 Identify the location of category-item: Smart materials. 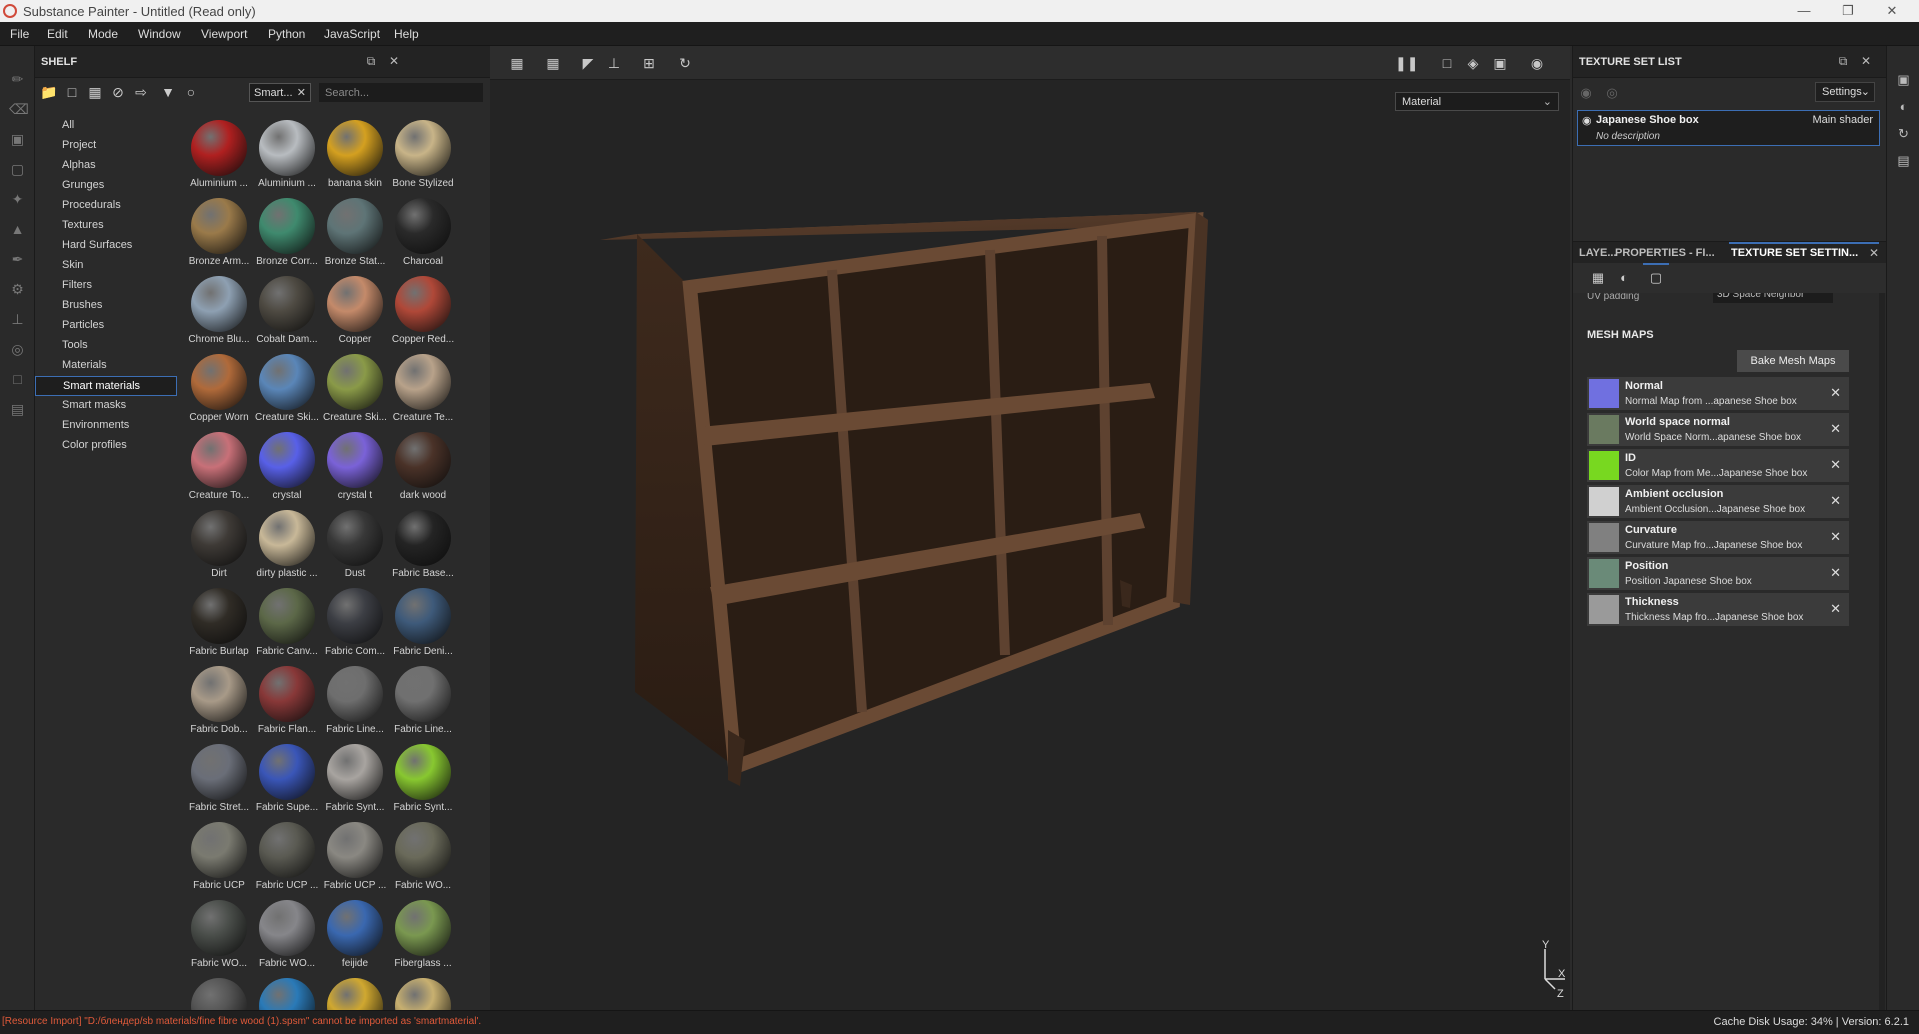
(106, 386).